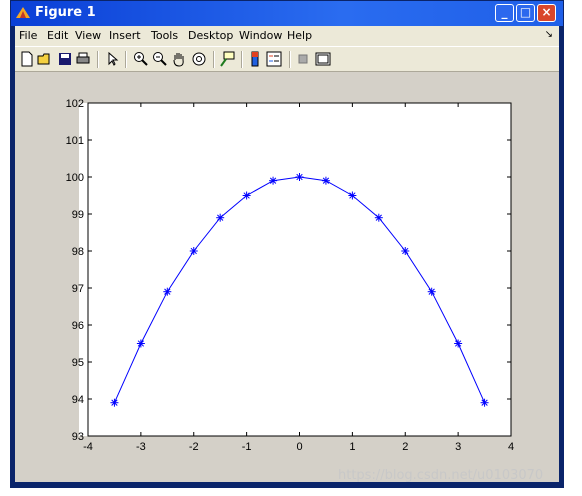 This screenshot has width=582, height=496. Describe the element at coordinates (75, 178) in the screenshot. I see `y-tick-label: 100` at that location.